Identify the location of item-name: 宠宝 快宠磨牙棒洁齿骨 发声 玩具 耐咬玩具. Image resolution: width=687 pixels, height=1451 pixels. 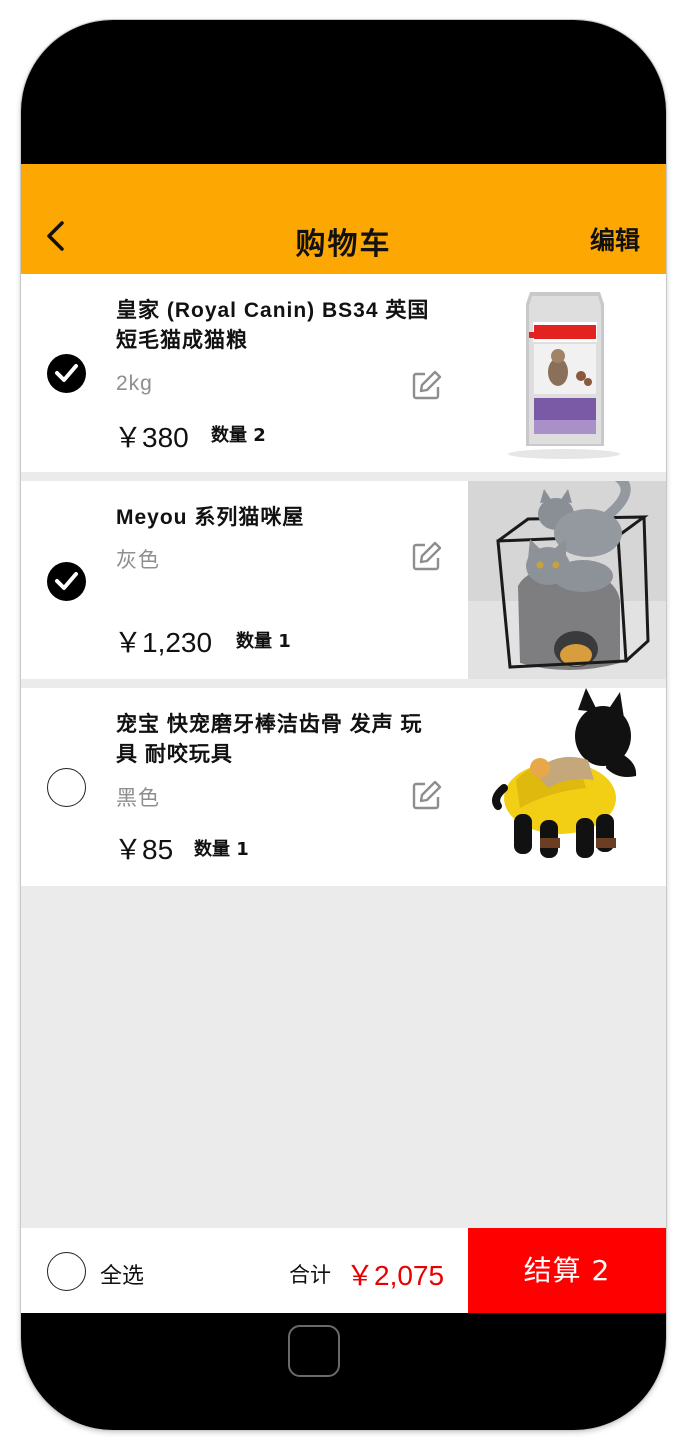
(269, 739).